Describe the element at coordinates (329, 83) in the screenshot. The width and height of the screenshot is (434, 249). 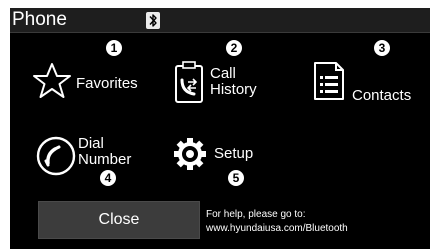
I see `contacts-icon` at that location.